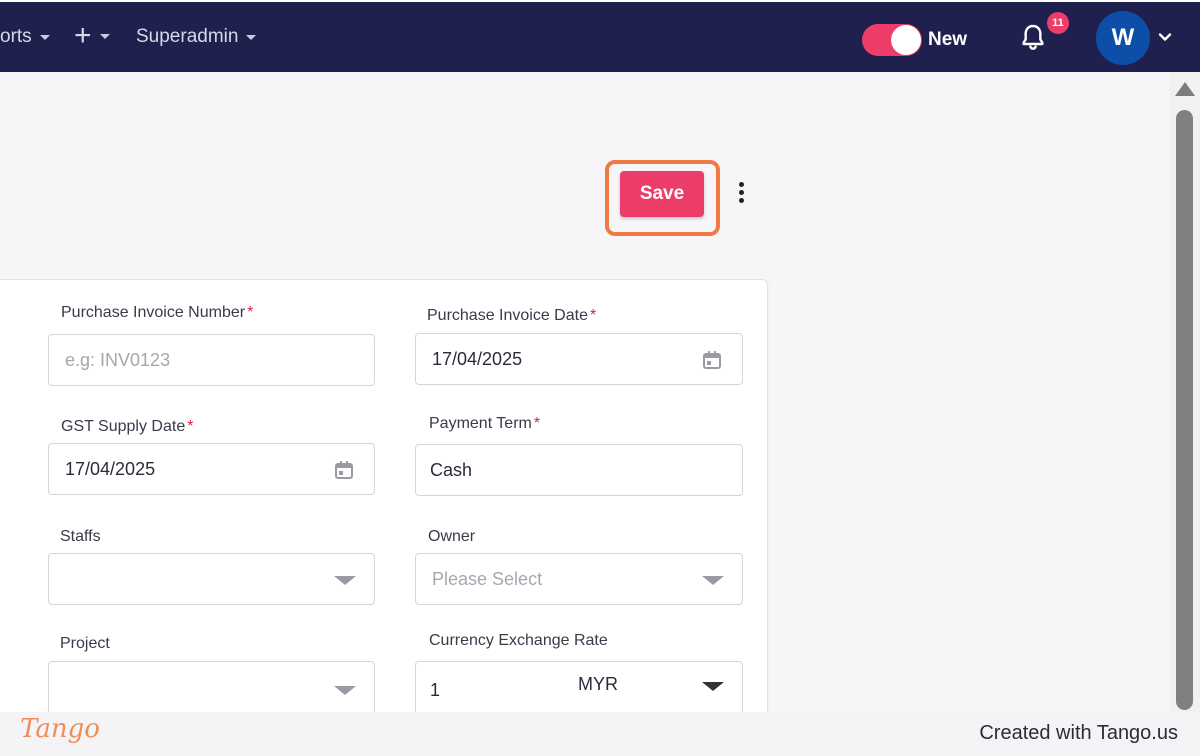  I want to click on currency-exchange-rate-label: Currency Exchange Rate, so click(518, 640).